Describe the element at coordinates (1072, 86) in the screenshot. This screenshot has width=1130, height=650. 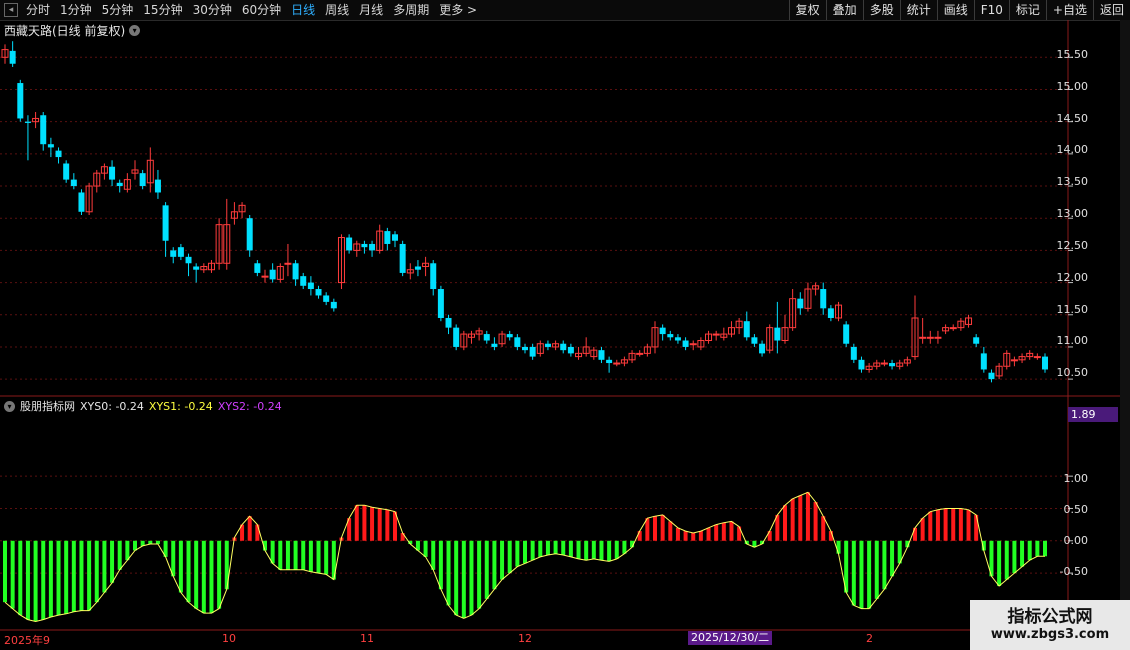
I see `price-tick: 15.00` at that location.